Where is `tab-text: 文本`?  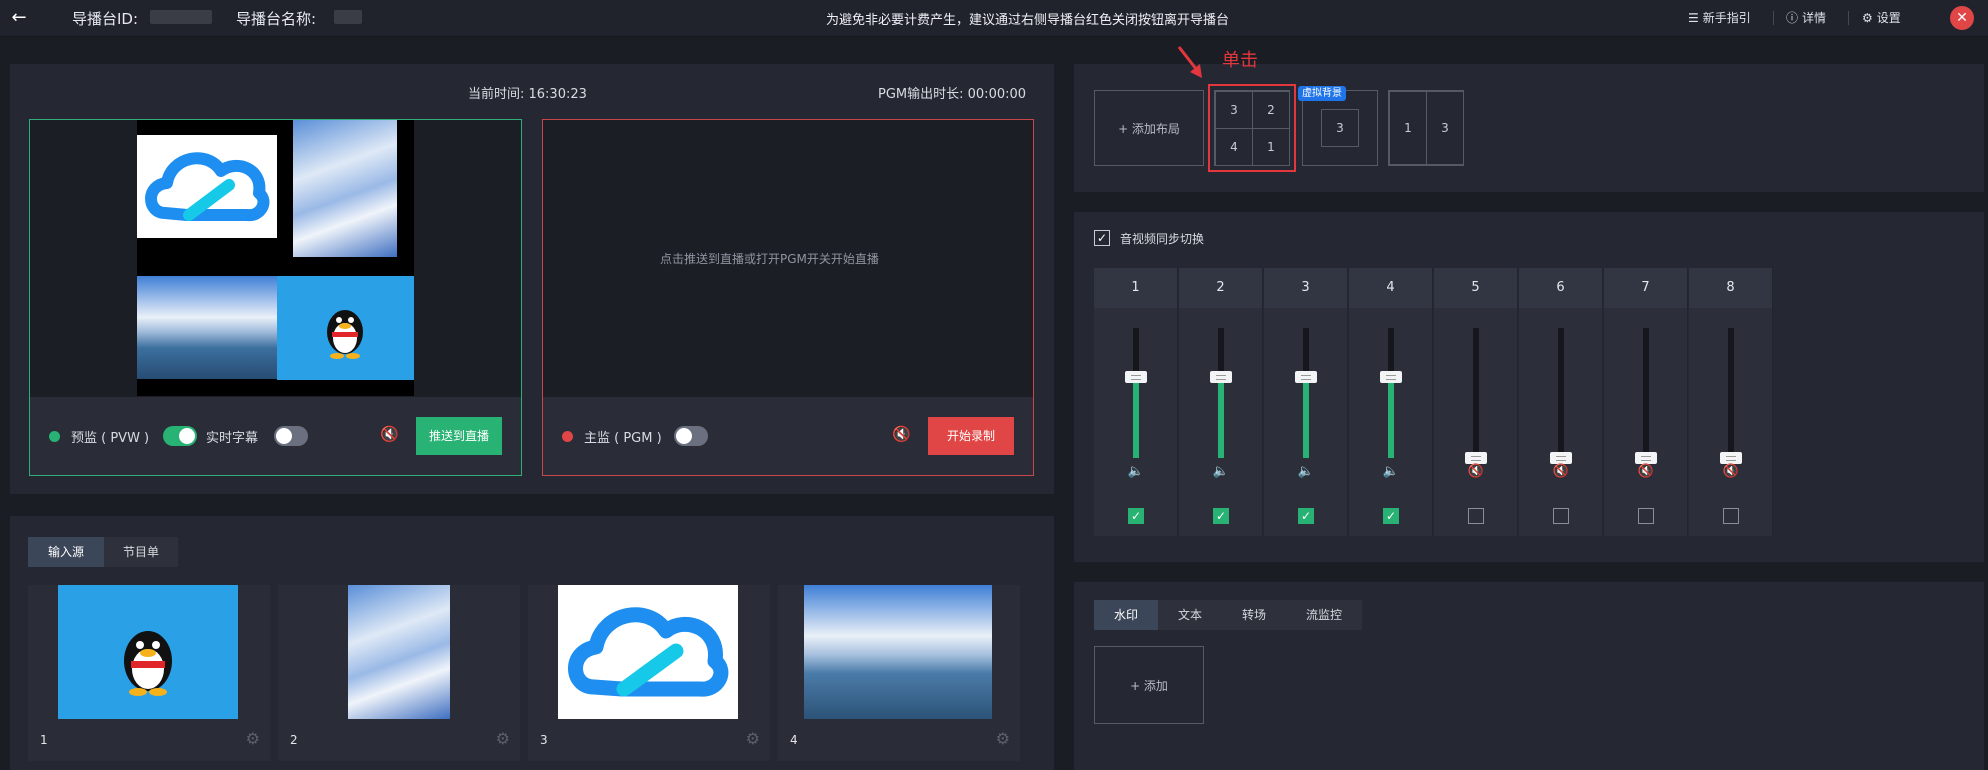
tab-text: 文本 is located at coordinates (1190, 615).